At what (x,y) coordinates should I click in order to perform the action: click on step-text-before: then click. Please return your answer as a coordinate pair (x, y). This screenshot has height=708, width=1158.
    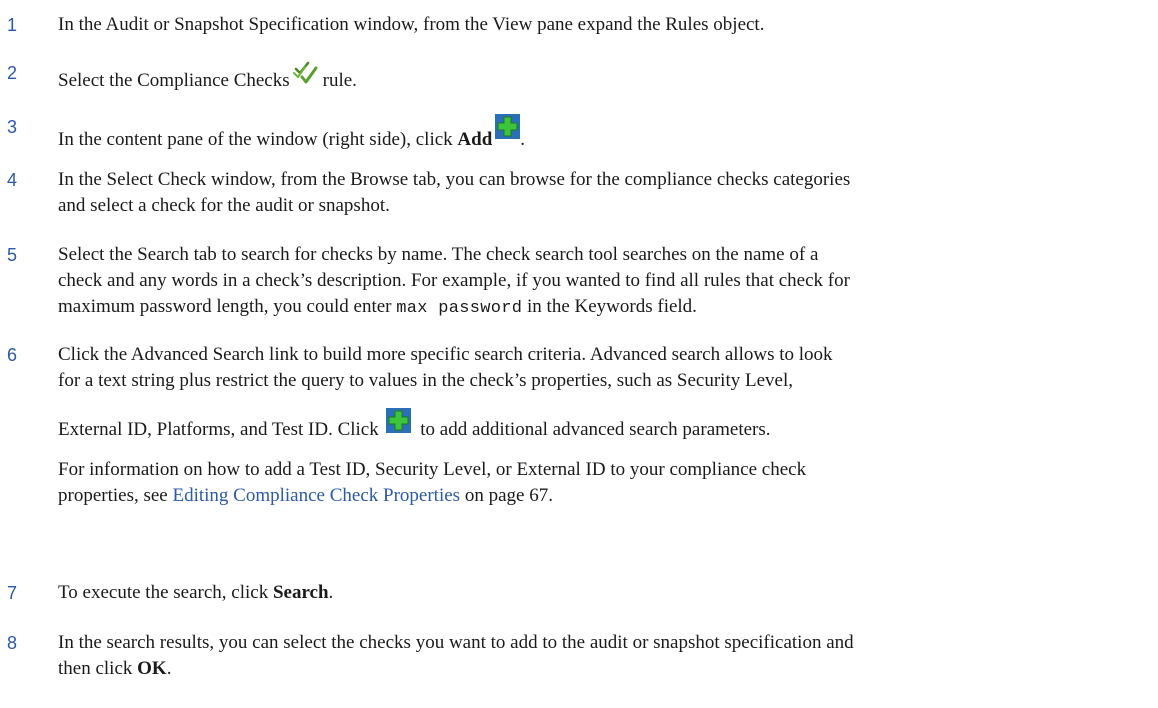
    Looking at the image, I should click on (98, 668).